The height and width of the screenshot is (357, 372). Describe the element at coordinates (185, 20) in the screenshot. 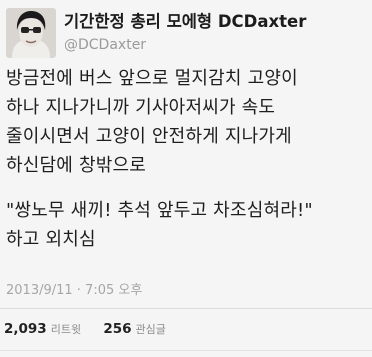

I see `author-display-name: 기간한정 총리 모에형 DCDaxter` at that location.